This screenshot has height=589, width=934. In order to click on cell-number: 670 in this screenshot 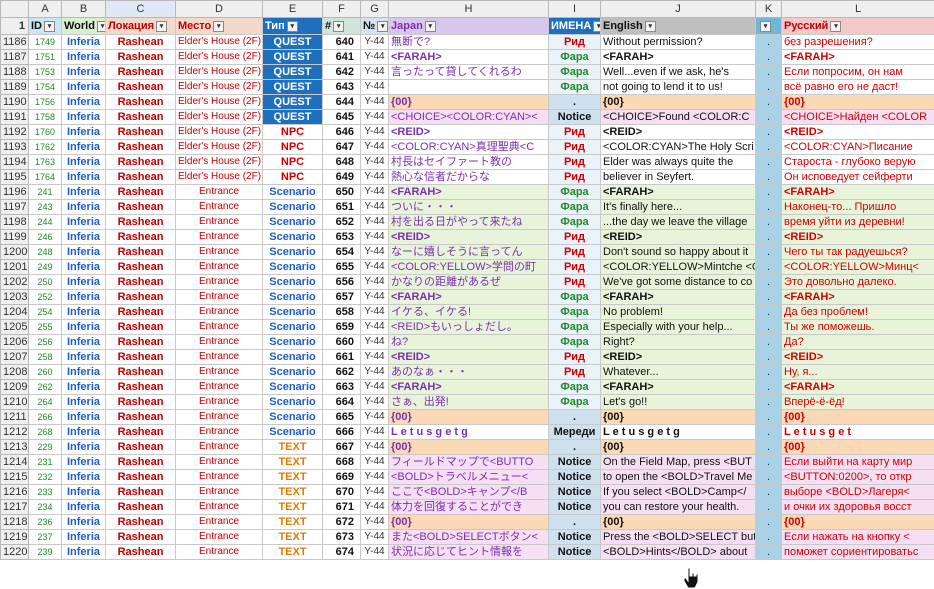, I will do `click(341, 492)`.